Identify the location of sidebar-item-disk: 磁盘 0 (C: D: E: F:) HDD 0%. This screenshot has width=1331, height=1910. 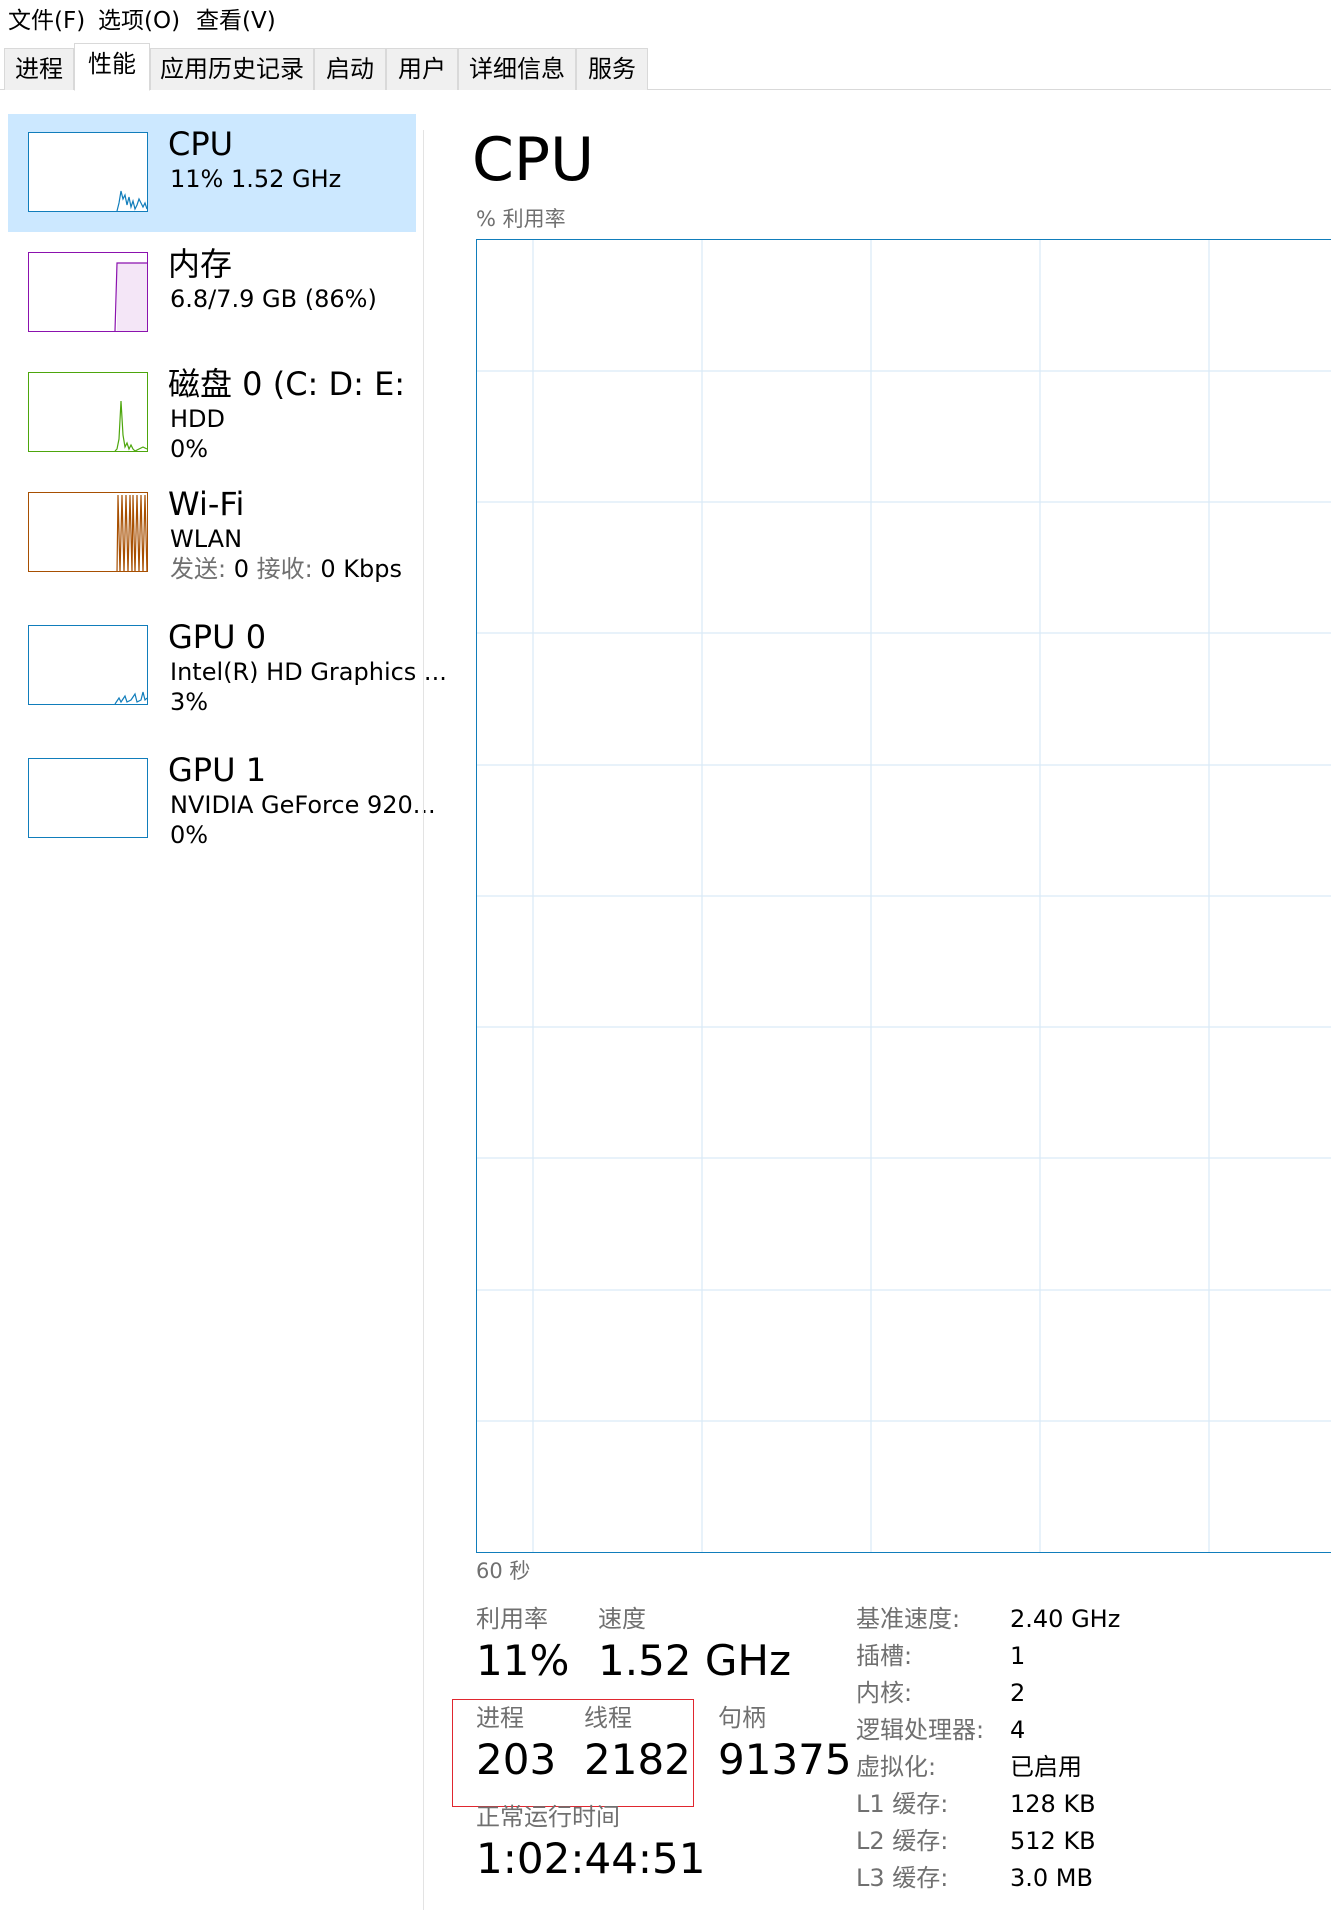
(213, 413).